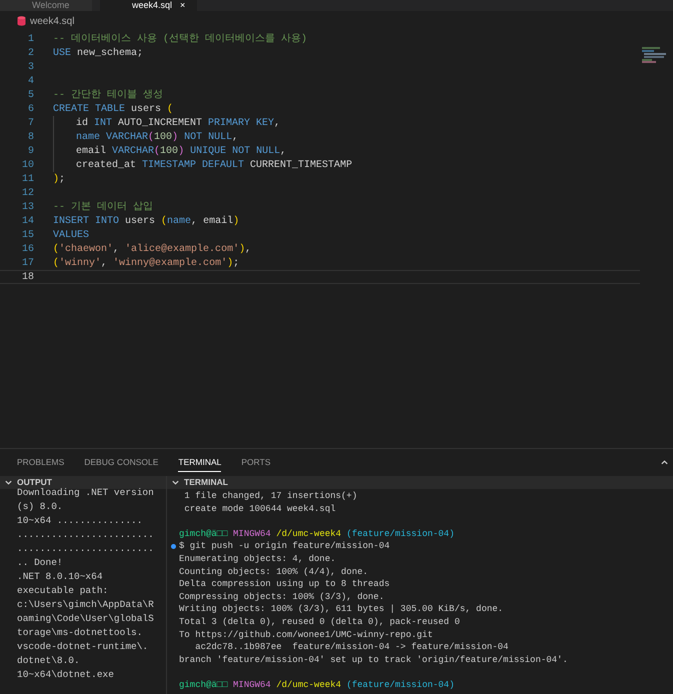 The image size is (673, 694). What do you see at coordinates (21, 21) in the screenshot?
I see `database-icon` at bounding box center [21, 21].